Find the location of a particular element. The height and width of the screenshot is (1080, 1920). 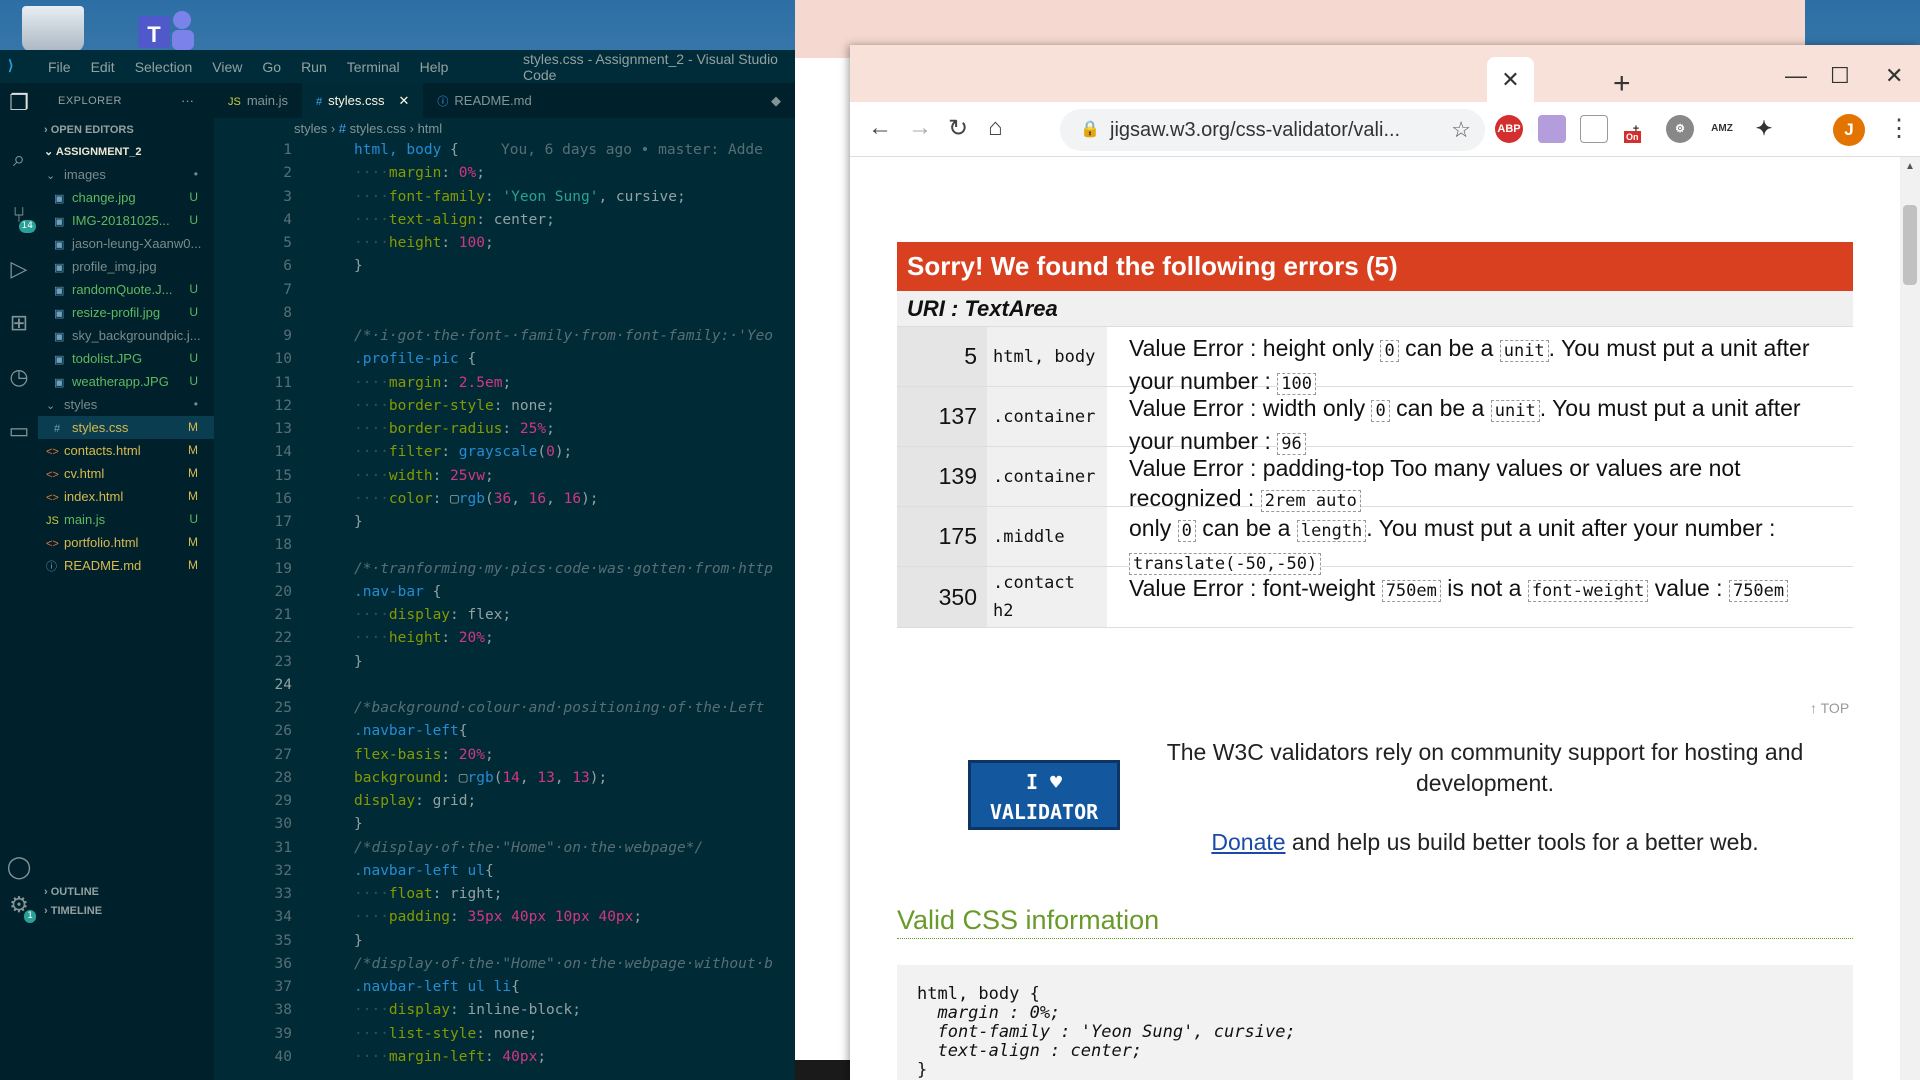

back-arrow-icon: ← is located at coordinates (880, 128).